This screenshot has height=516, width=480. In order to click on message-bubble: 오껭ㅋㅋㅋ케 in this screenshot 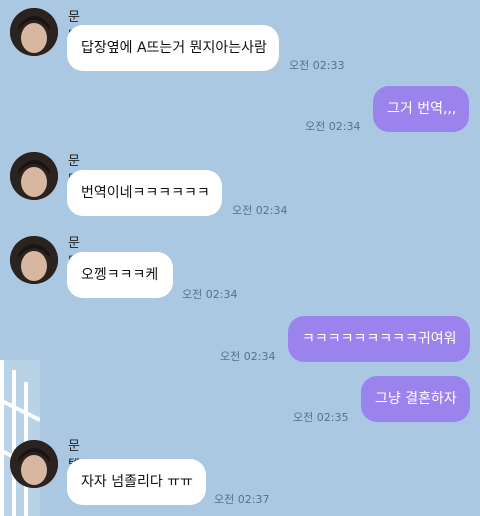, I will do `click(120, 275)`.